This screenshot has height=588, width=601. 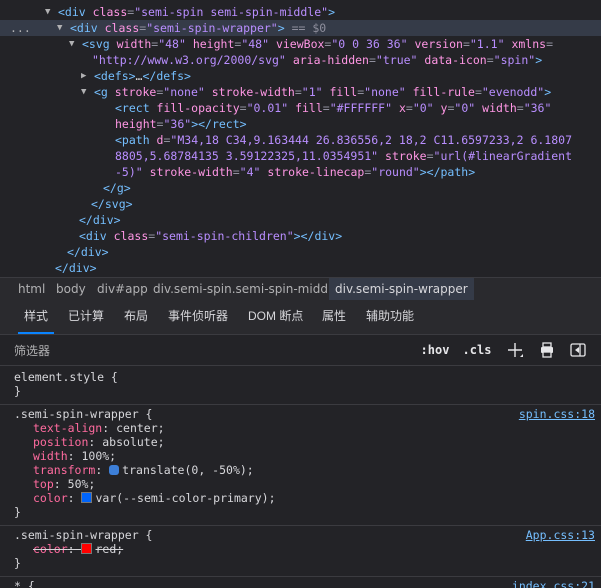 I want to click on tab-1: 已计算, so click(x=86, y=316).